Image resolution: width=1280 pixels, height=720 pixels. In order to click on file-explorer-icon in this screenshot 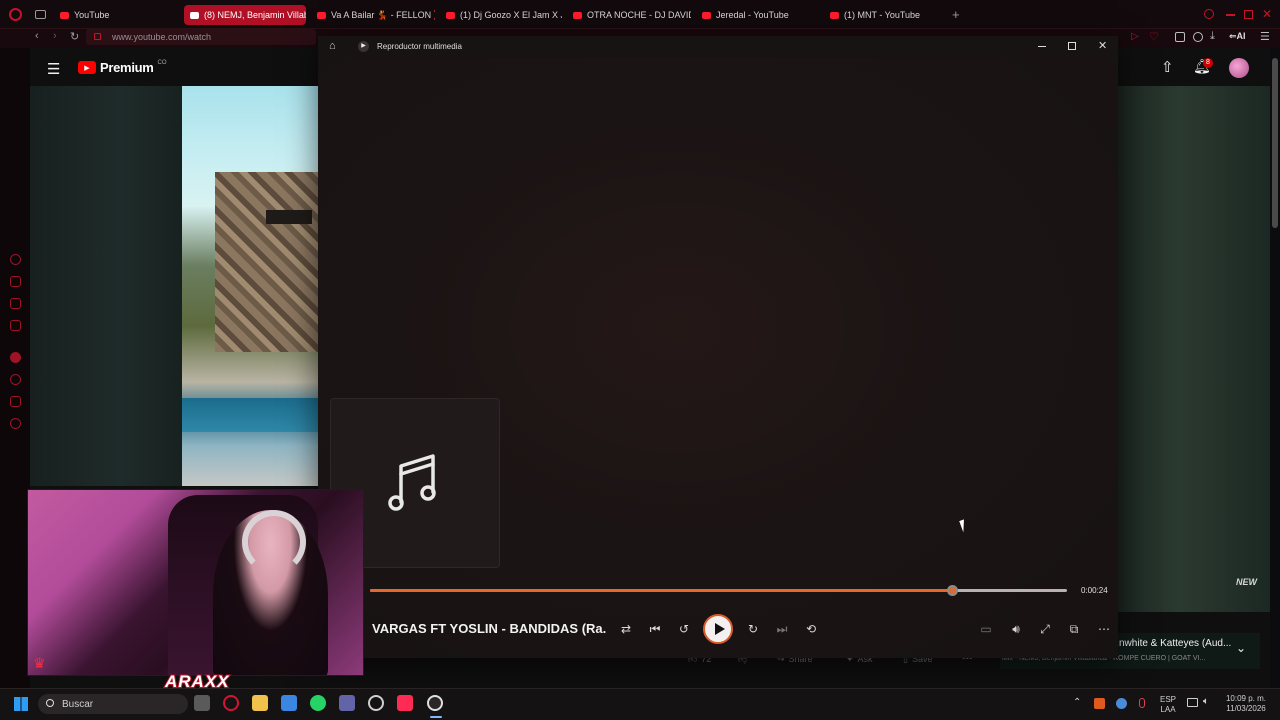, I will do `click(260, 703)`.